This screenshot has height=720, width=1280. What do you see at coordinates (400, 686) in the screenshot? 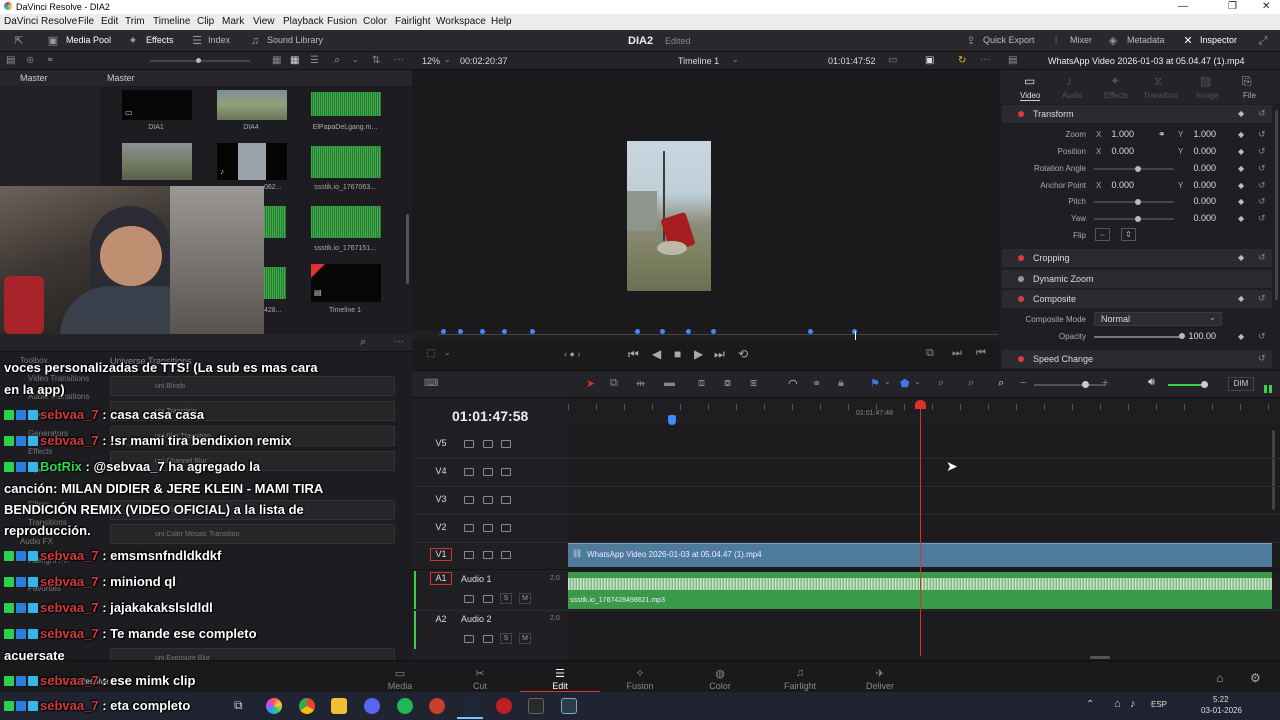
I see `page-media: Media` at bounding box center [400, 686].